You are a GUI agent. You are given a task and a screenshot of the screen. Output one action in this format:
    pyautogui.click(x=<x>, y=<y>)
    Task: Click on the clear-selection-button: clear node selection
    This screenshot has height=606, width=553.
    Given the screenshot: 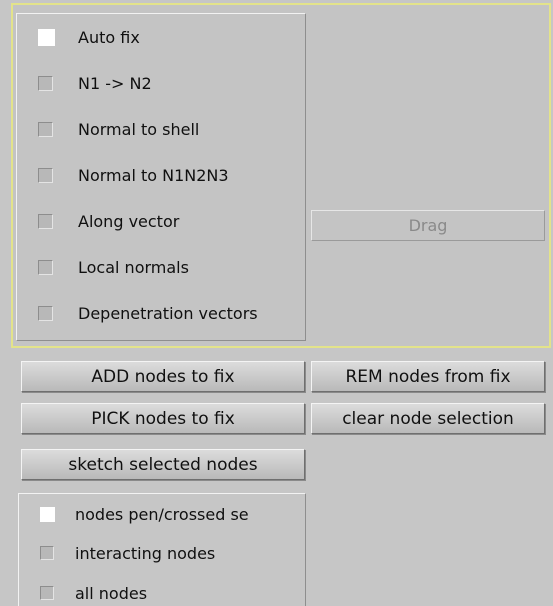 What is the action you would take?
    pyautogui.click(x=428, y=418)
    